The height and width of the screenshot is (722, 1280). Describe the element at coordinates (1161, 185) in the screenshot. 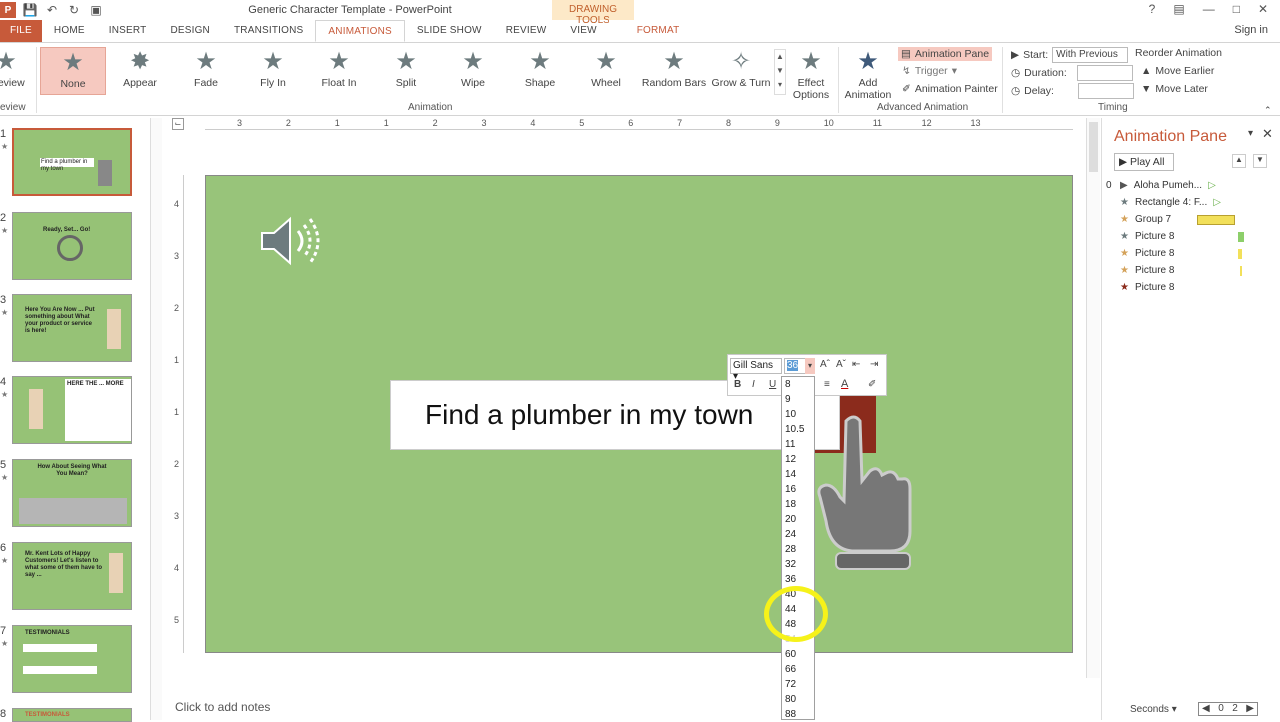

I see `anim-list-item: 0 ▶ Aloha Pumeh... ▷` at that location.